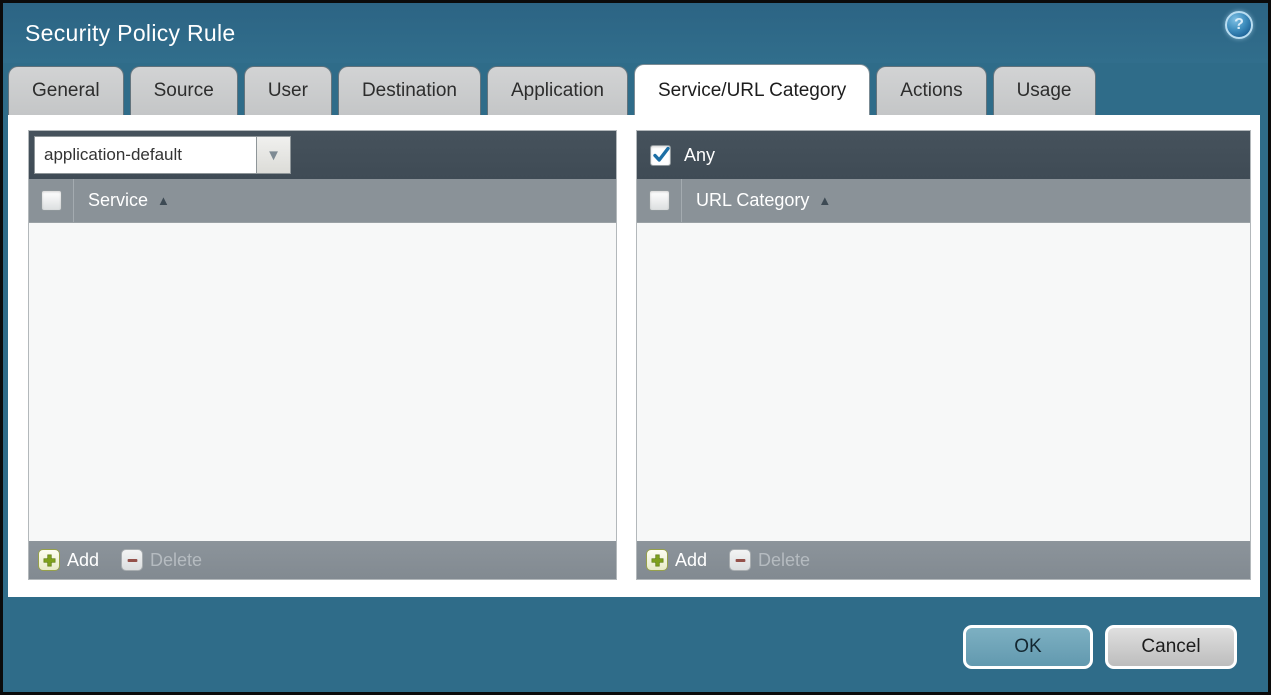 The width and height of the screenshot is (1271, 695). I want to click on tab-user: User, so click(287, 90).